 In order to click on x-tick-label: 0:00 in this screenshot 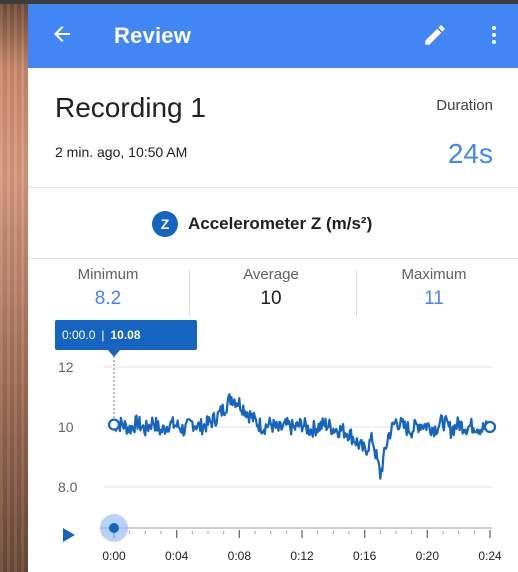, I will do `click(114, 556)`.